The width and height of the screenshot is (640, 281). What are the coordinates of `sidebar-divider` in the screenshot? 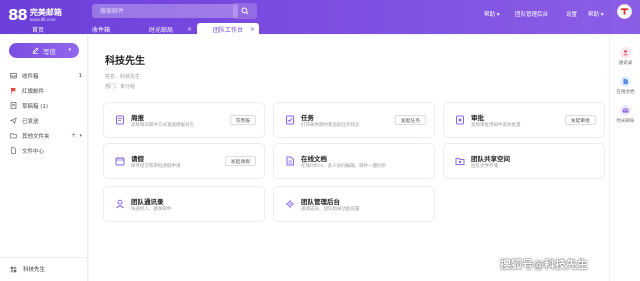 It's located at (44, 257).